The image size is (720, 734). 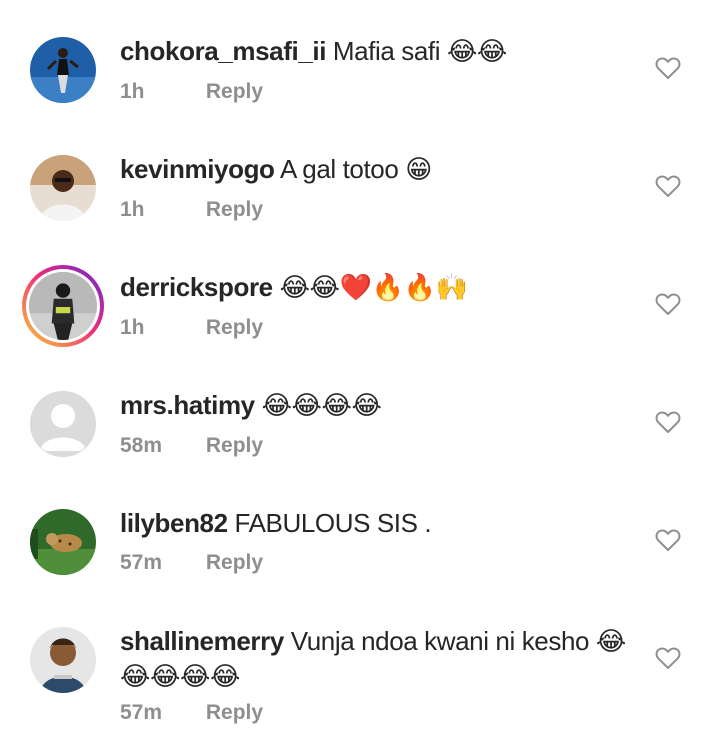 I want to click on comment-emoji: 😁, so click(x=418, y=170).